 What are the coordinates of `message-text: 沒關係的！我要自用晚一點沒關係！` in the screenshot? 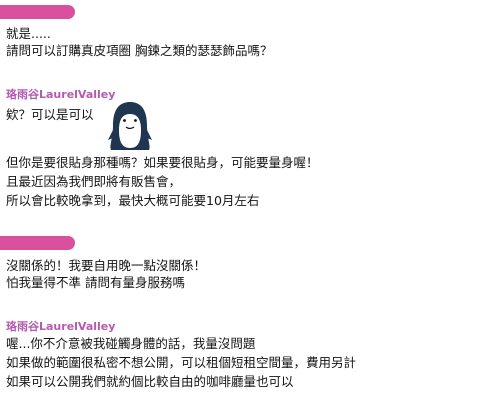 It's located at (106, 265).